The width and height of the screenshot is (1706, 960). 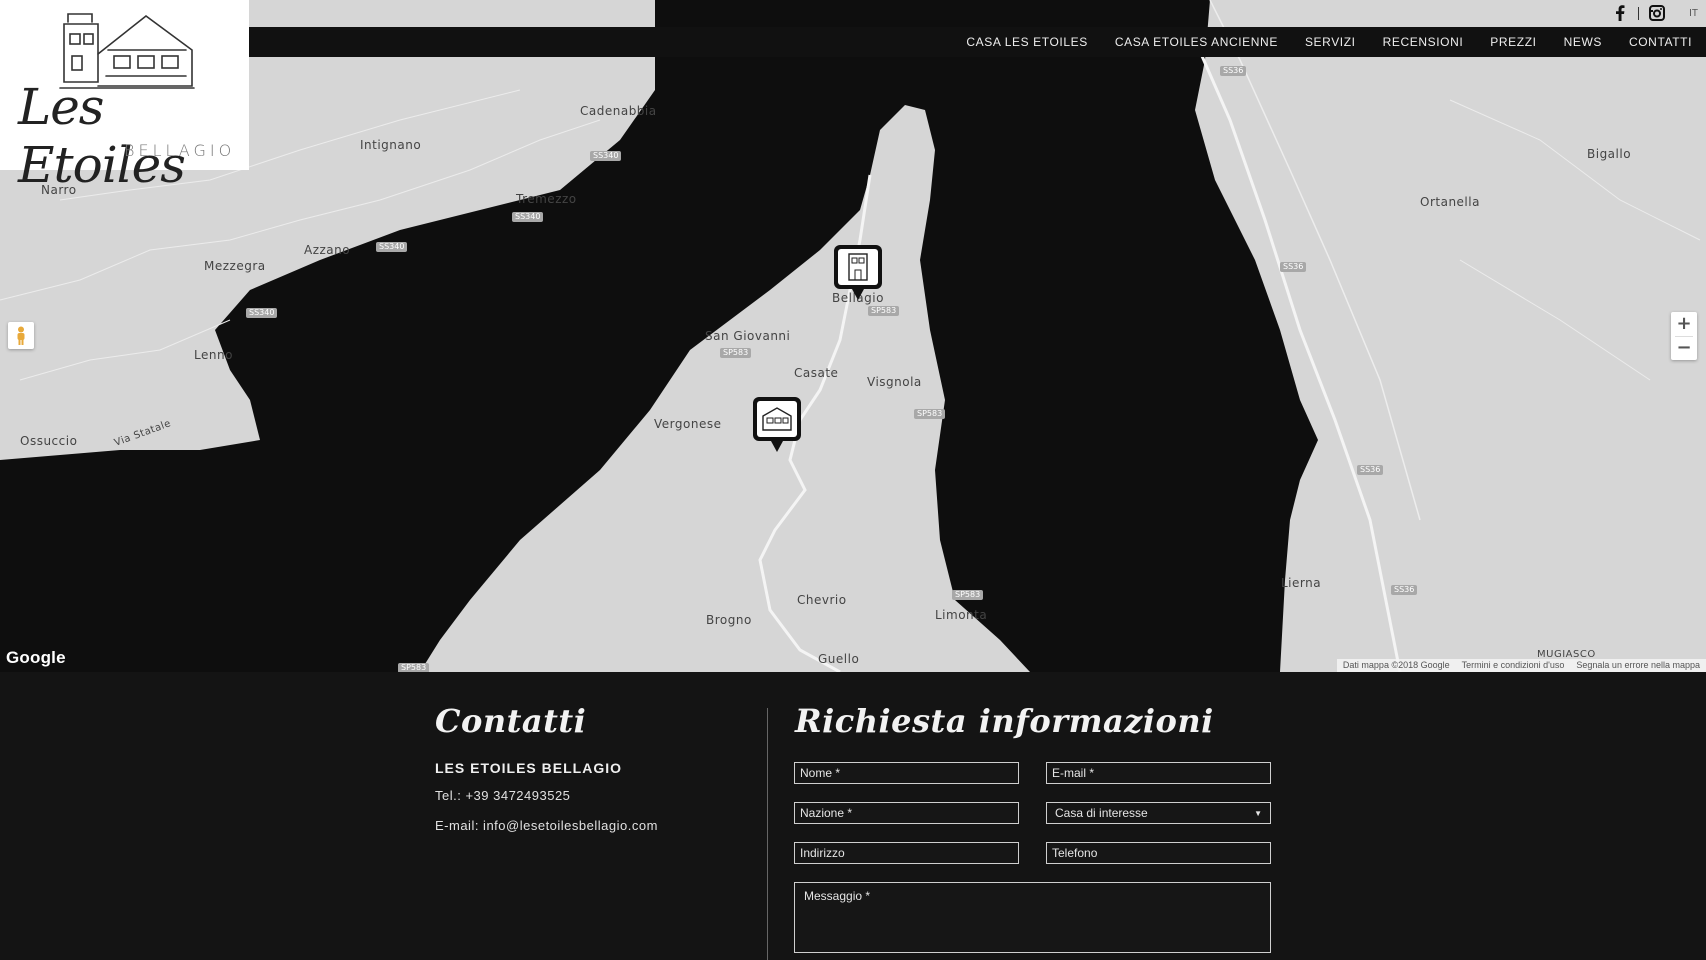 I want to click on nav-item-recensioni: RECENSIONI, so click(x=1423, y=42).